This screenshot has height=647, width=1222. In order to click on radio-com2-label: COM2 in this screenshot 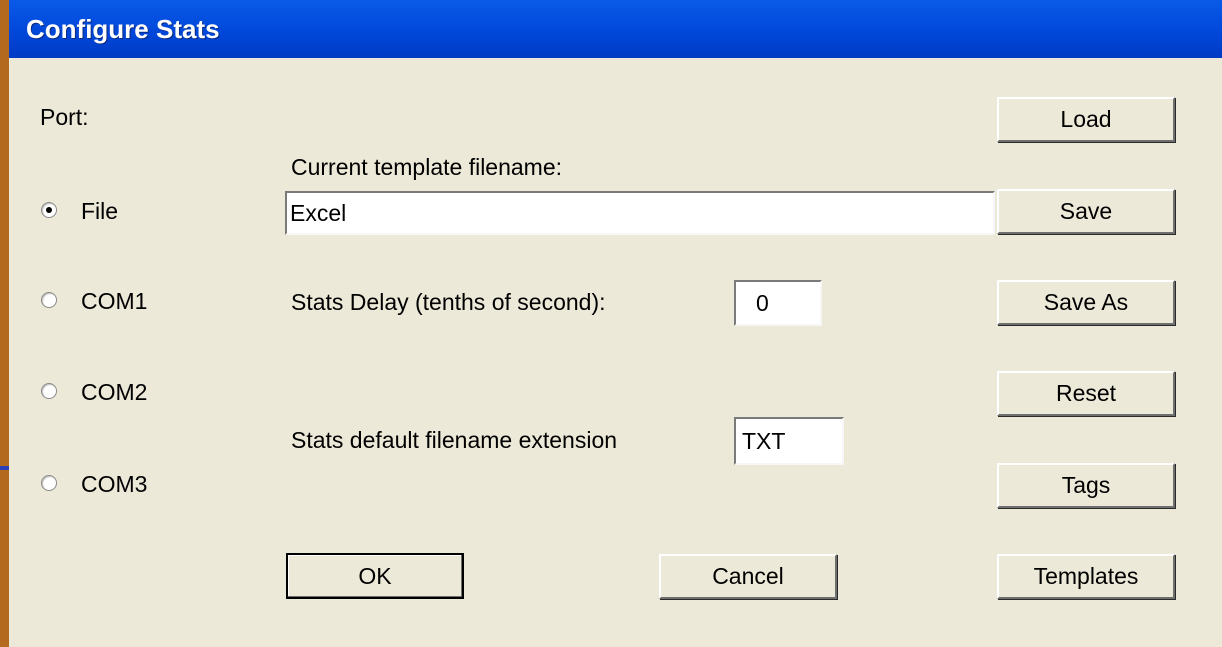, I will do `click(114, 392)`.